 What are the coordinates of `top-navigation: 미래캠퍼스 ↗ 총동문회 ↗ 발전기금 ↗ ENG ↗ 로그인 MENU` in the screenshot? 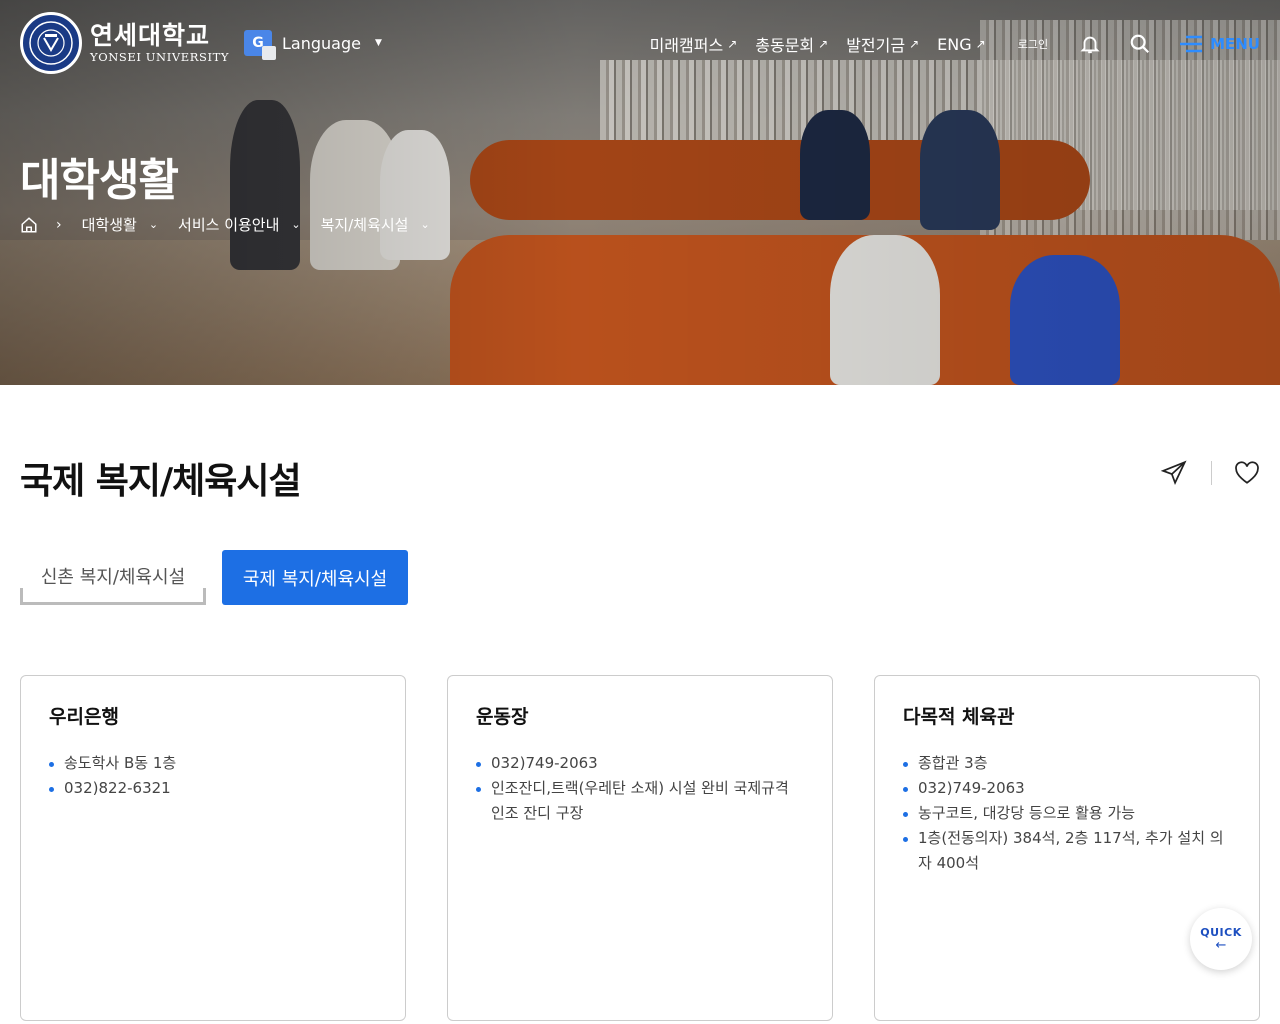 It's located at (955, 44).